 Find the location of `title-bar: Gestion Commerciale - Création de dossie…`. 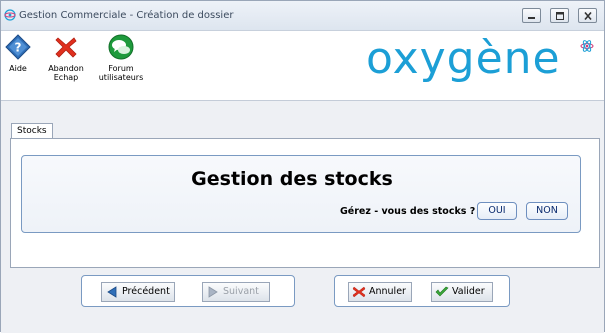

title-bar: Gestion Commerciale - Création de dossie… is located at coordinates (302, 16).